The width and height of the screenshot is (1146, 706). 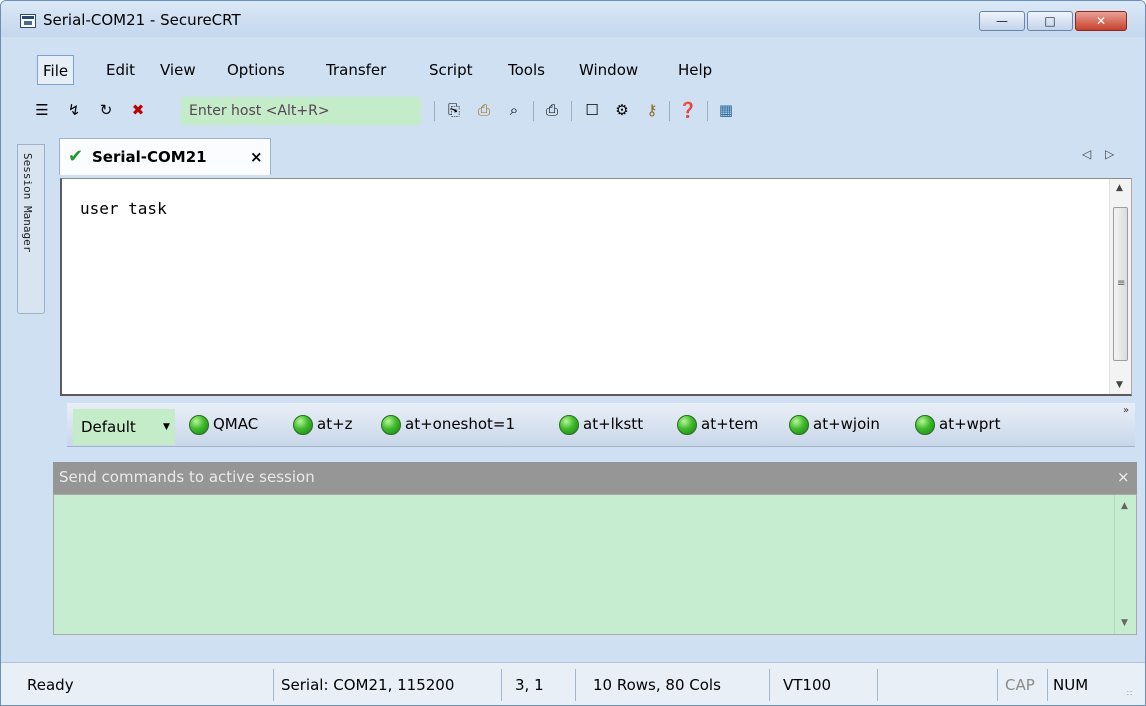 What do you see at coordinates (608, 70) in the screenshot?
I see `menu-window: Window` at bounding box center [608, 70].